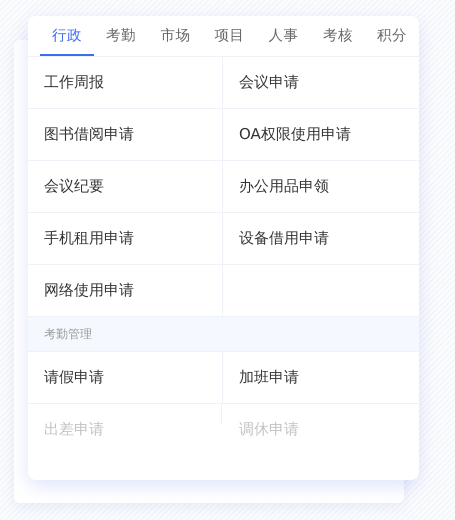 This screenshot has height=520, width=455. Describe the element at coordinates (125, 187) in the screenshot. I see `menu-item: 会议纪要` at that location.